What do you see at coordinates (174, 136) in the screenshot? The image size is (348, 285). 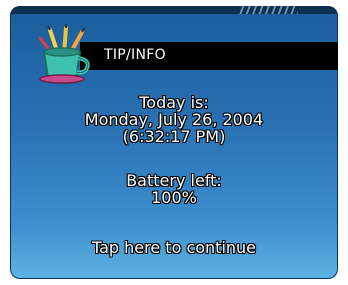 I see `time-value: (6:32:17 PM)` at bounding box center [174, 136].